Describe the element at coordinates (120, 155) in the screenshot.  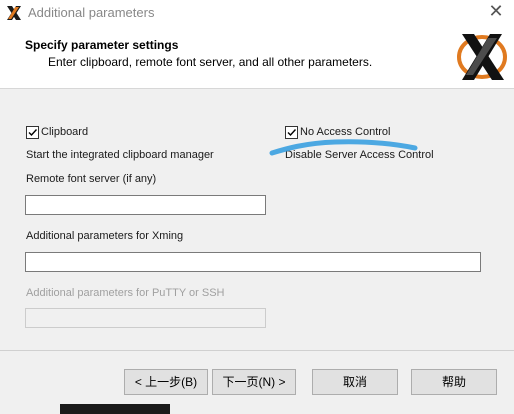
I see `clipboard-description: Start the integrated clipboard manager` at that location.